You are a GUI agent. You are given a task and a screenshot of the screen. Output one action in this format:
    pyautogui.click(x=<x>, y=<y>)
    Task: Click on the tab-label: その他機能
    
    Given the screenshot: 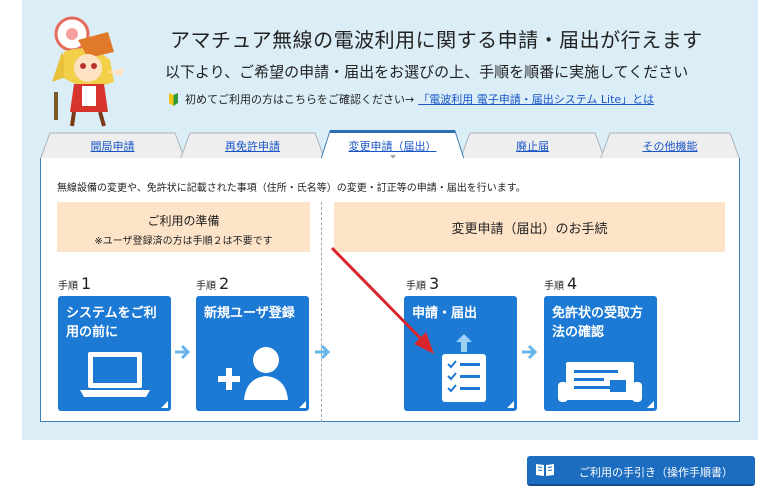 What is the action you would take?
    pyautogui.click(x=670, y=146)
    